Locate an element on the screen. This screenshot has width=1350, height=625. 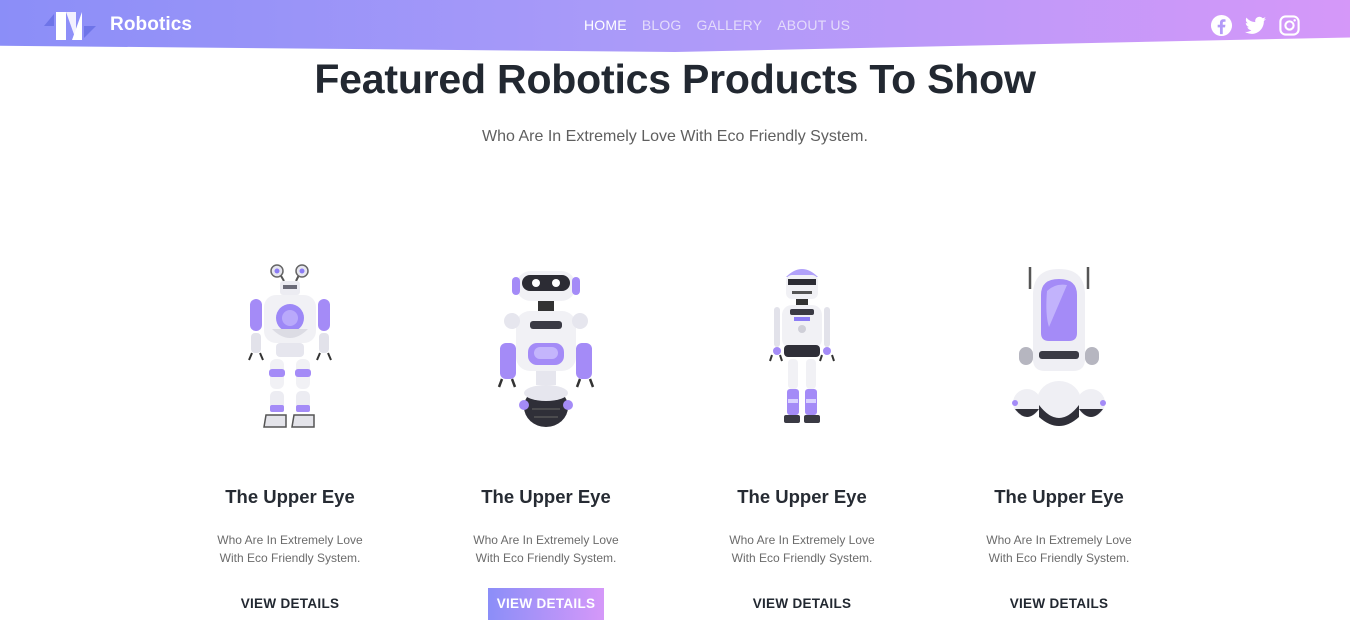
nav-item-about-us: ABOUT US is located at coordinates (813, 25).